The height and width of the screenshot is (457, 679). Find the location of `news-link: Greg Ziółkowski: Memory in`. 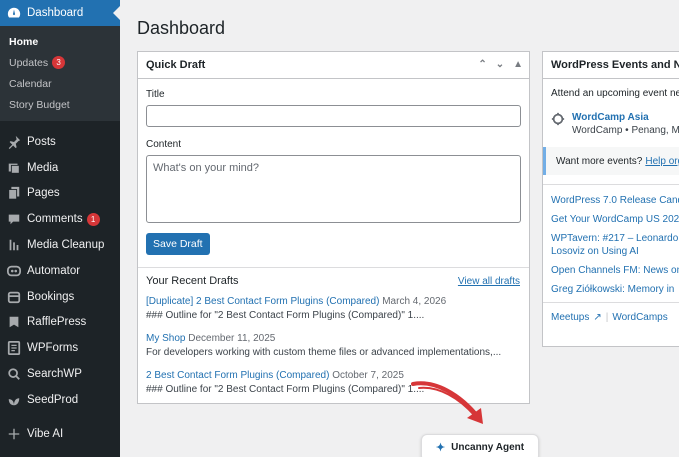

news-link: Greg Ziółkowski: Memory in is located at coordinates (615, 289).